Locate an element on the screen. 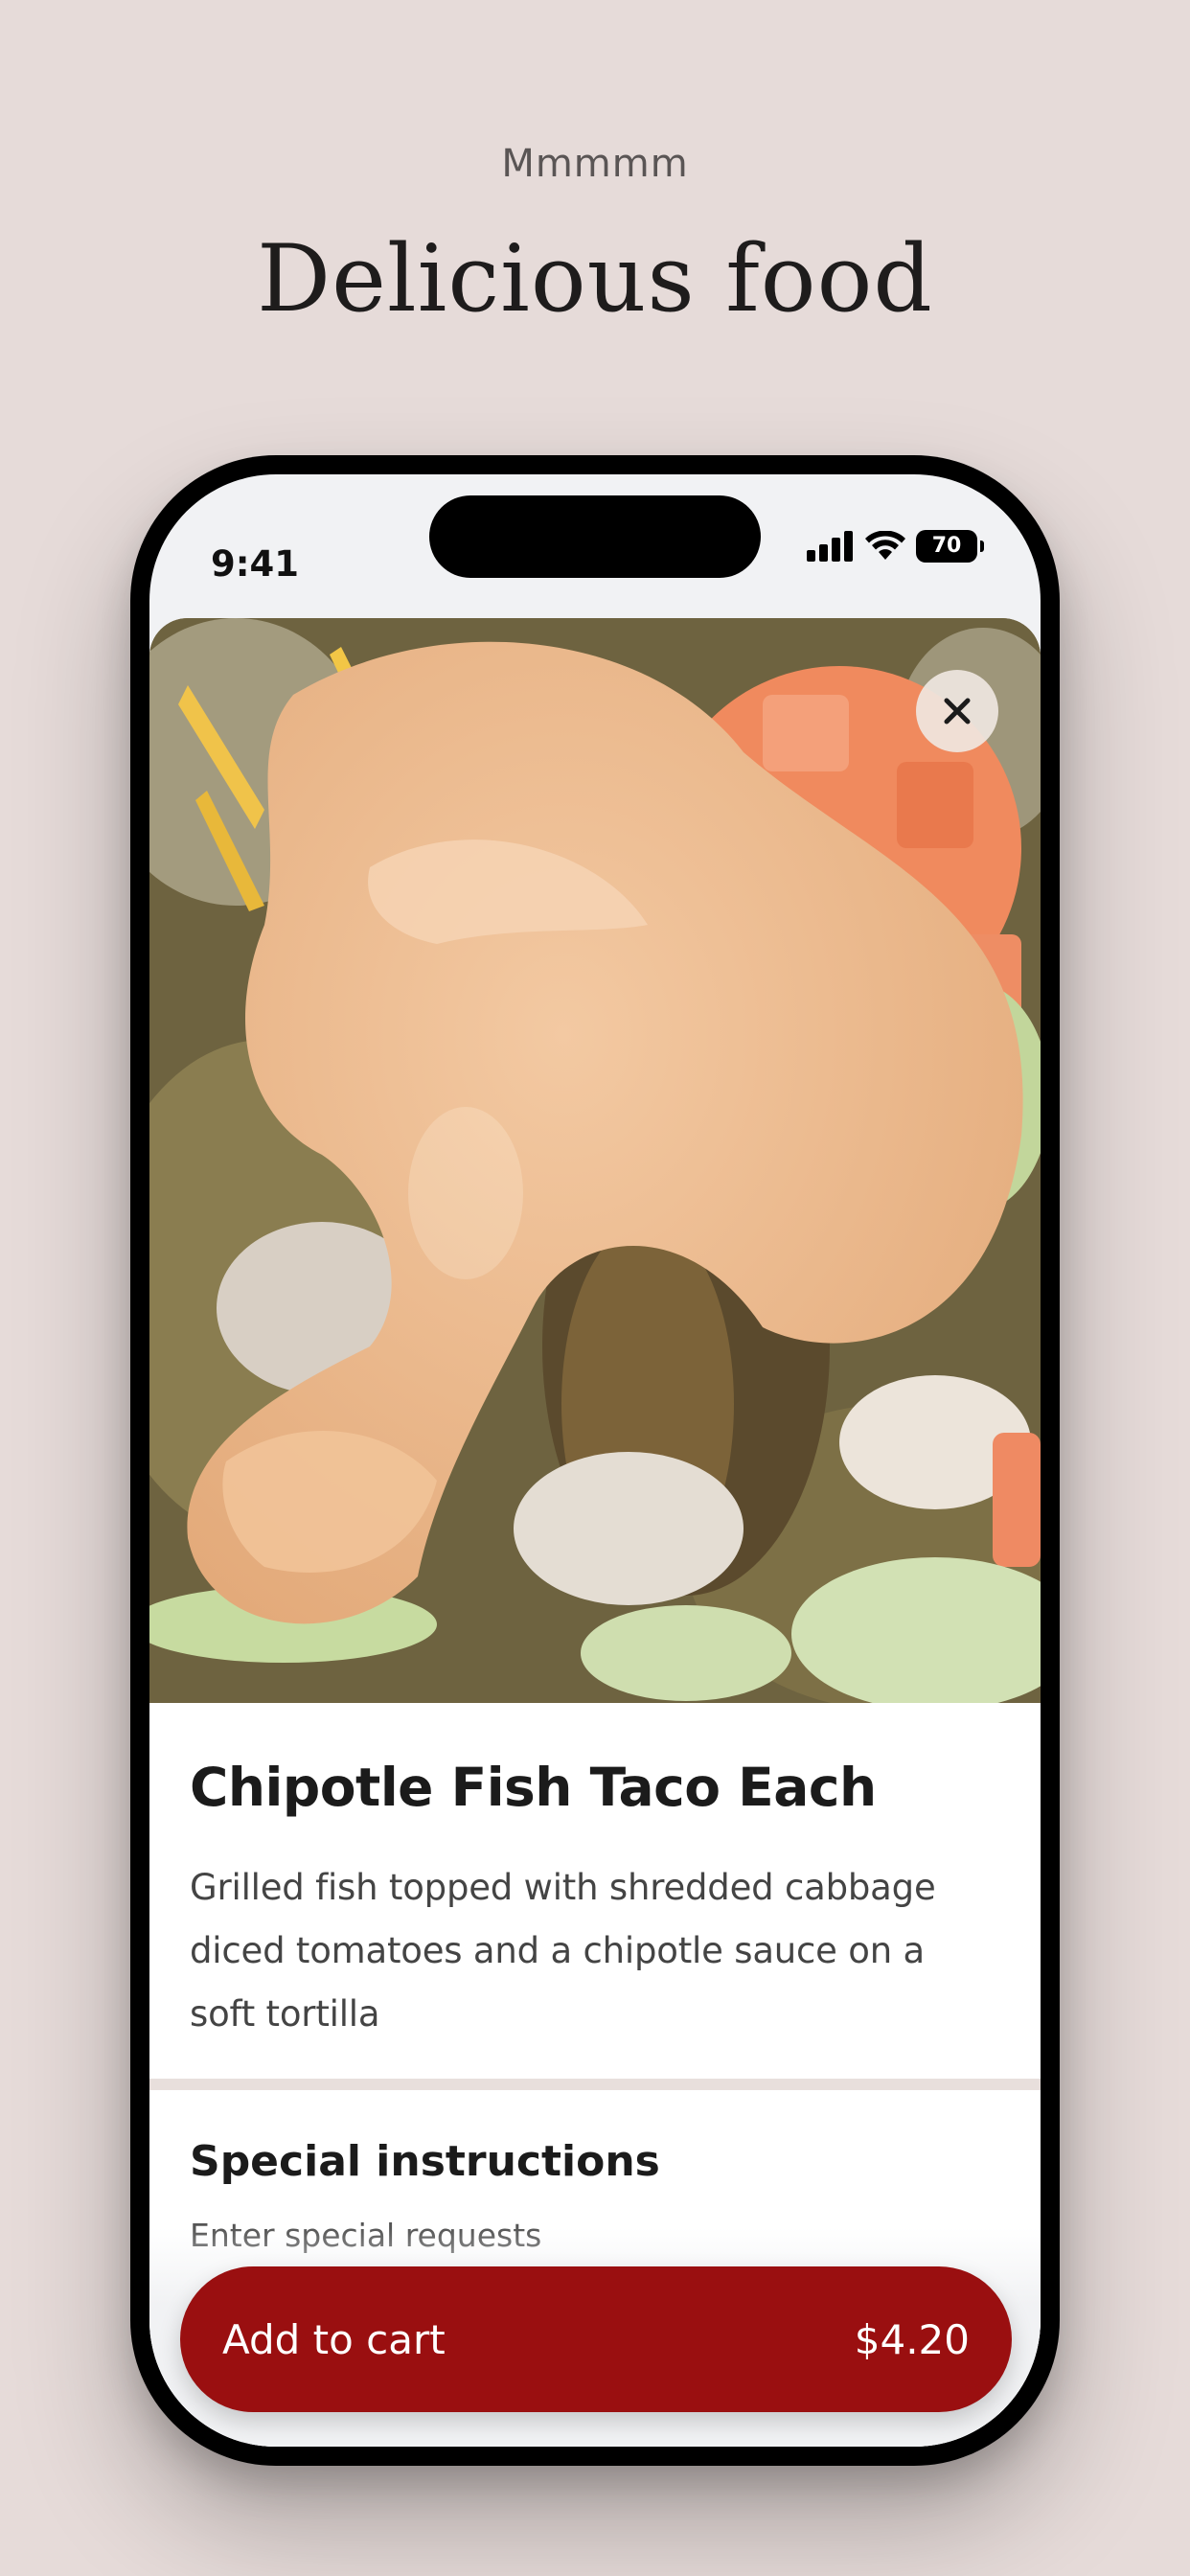  add-to-cart-label: Add to cart is located at coordinates (334, 2339).